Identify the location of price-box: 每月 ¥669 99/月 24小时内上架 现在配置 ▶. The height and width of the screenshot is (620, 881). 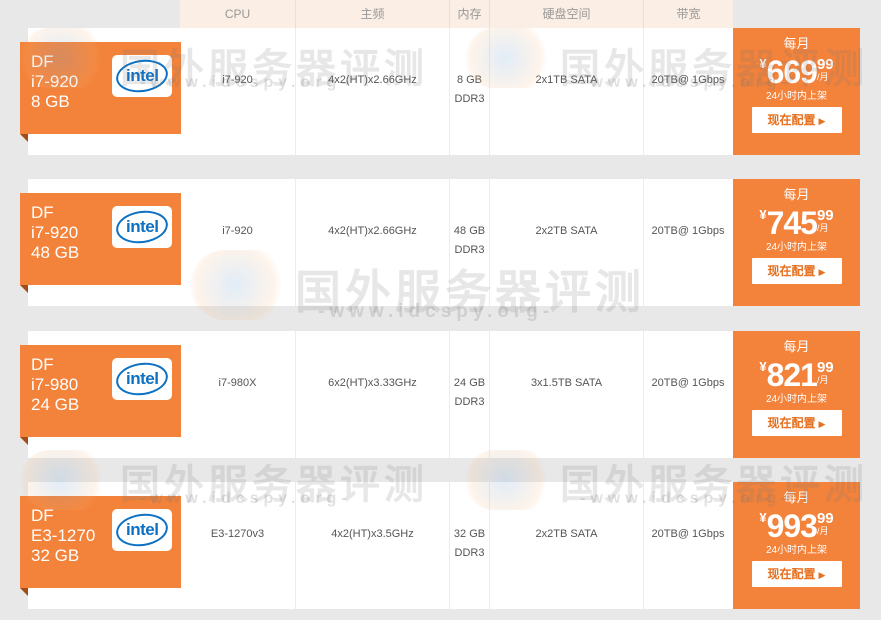
(796, 91).